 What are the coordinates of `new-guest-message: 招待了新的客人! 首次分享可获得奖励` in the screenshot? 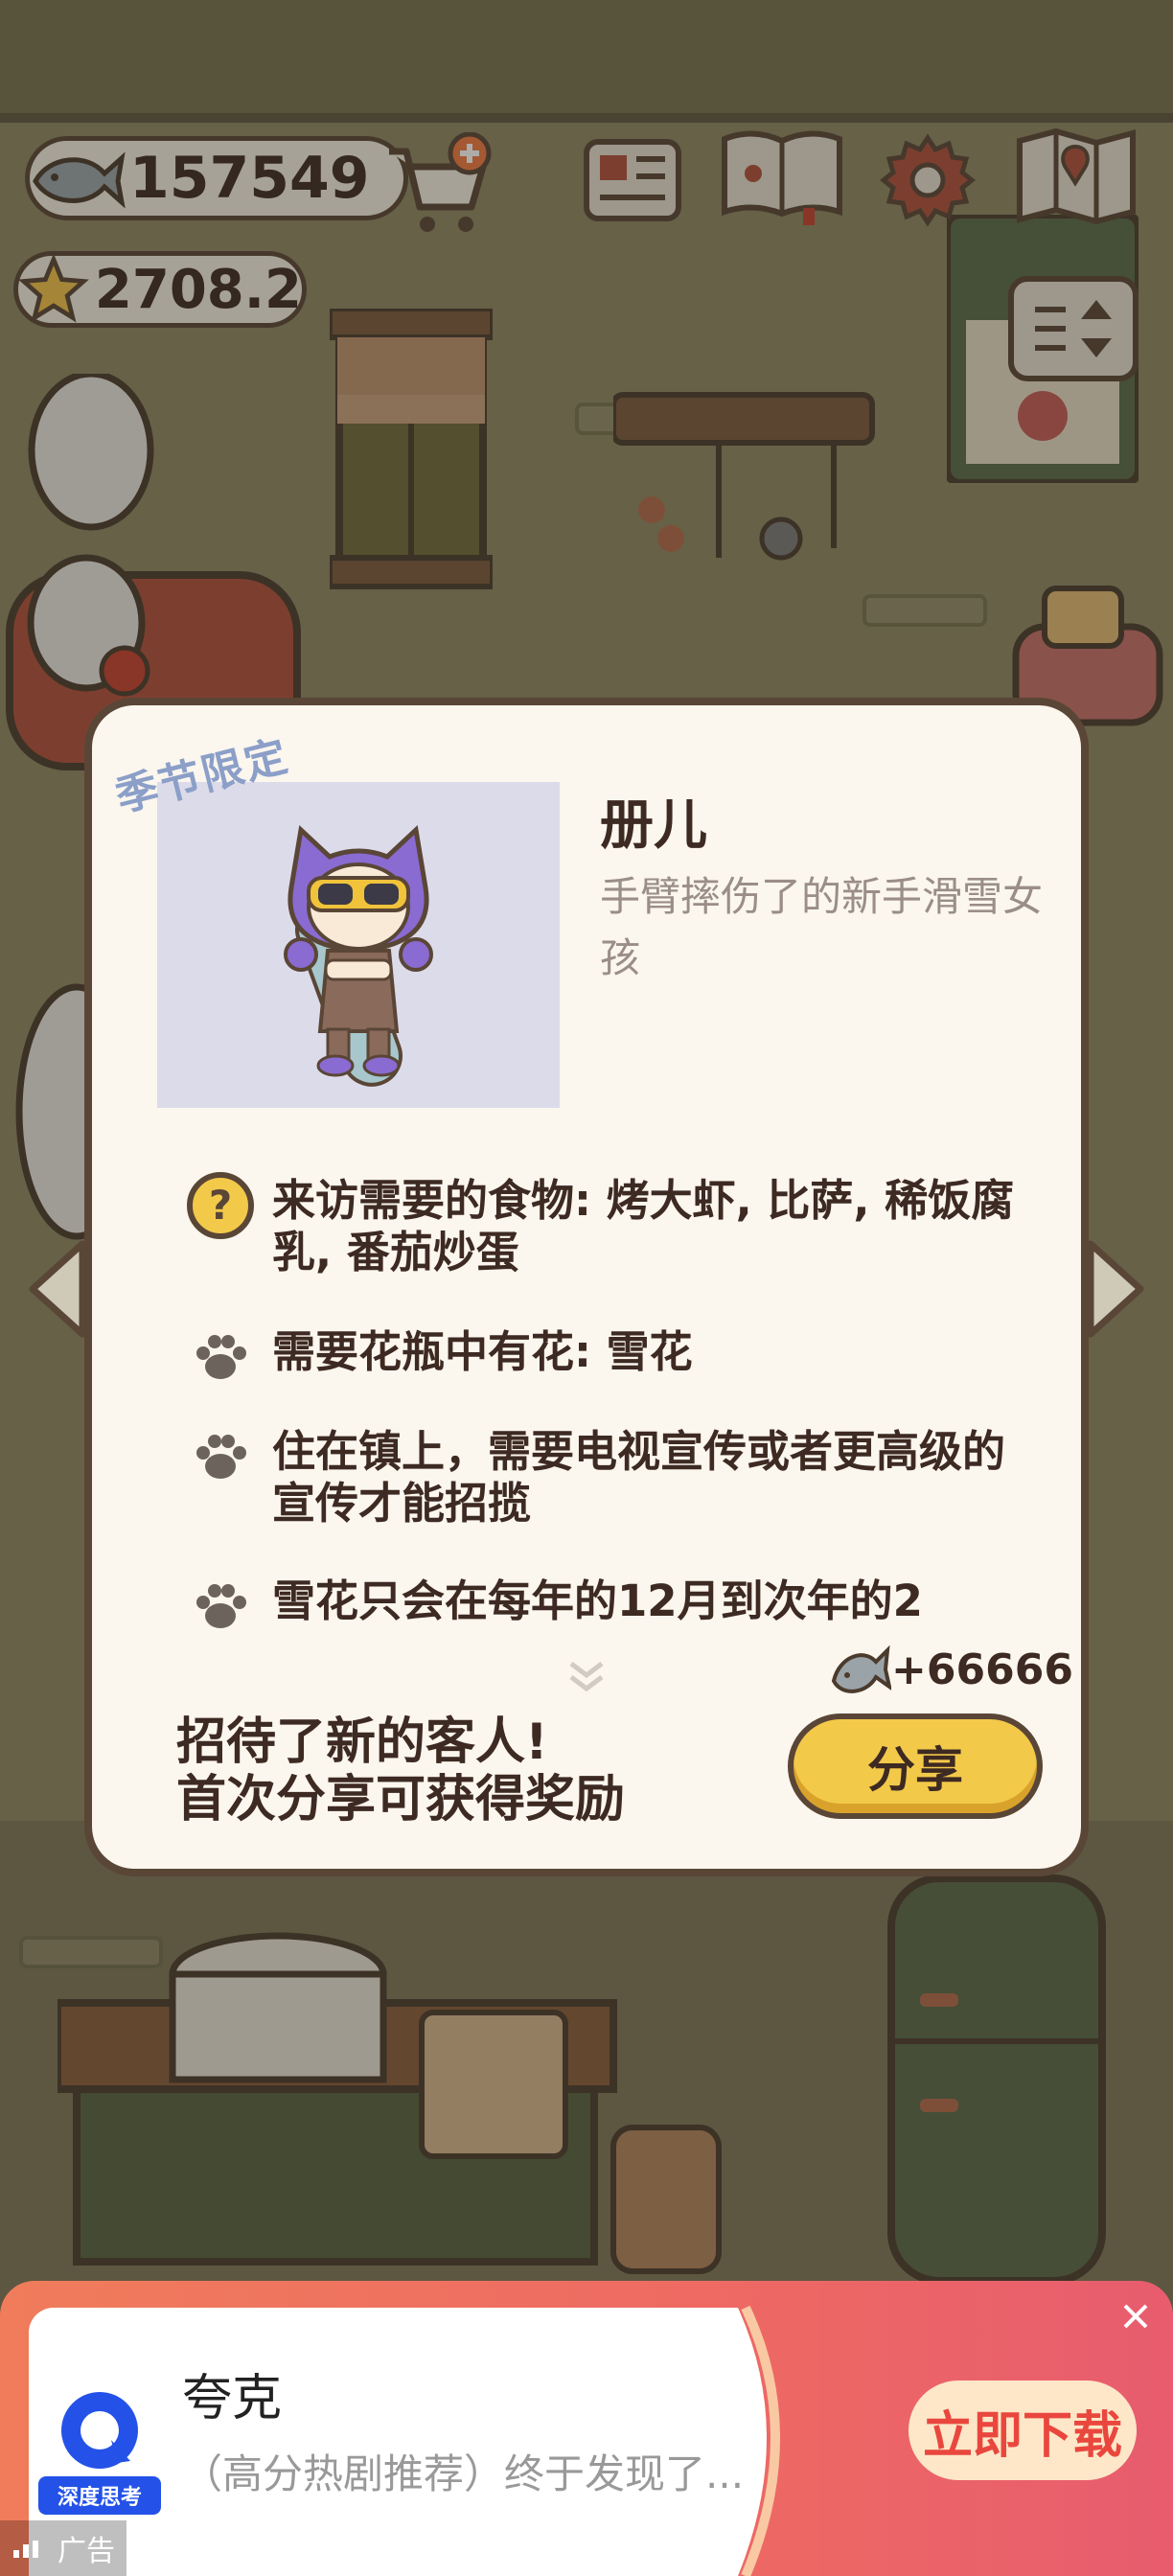 It's located at (400, 1771).